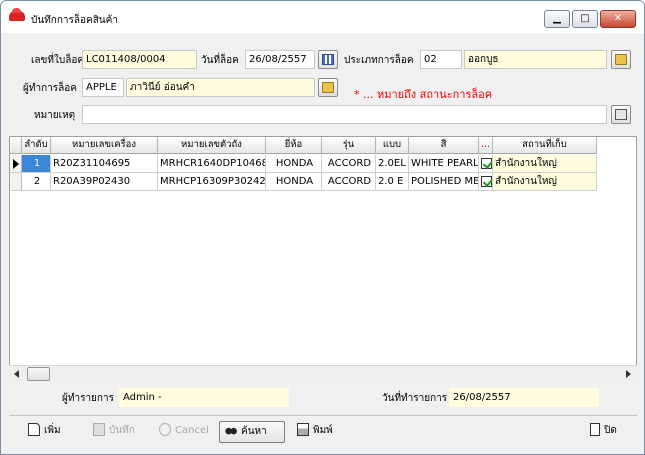 This screenshot has height=455, width=645. I want to click on col-header-model: รุ่น, so click(349, 145).